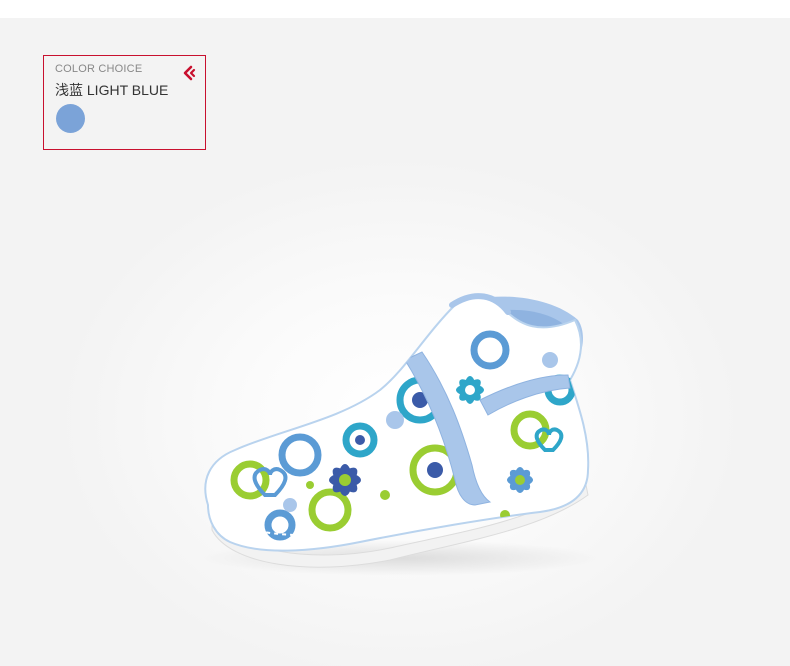 This screenshot has height=666, width=790. I want to click on color-choice-panel: COLOR CHOICE 浅蓝 LIGHT BLUE, so click(124, 102).